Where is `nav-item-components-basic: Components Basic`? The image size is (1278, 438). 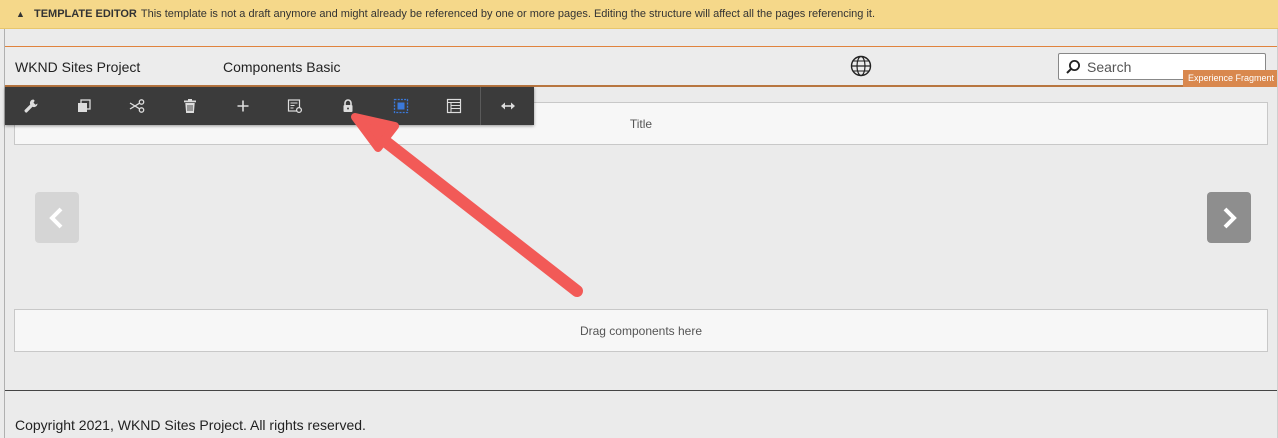
nav-item-components-basic: Components Basic is located at coordinates (282, 67).